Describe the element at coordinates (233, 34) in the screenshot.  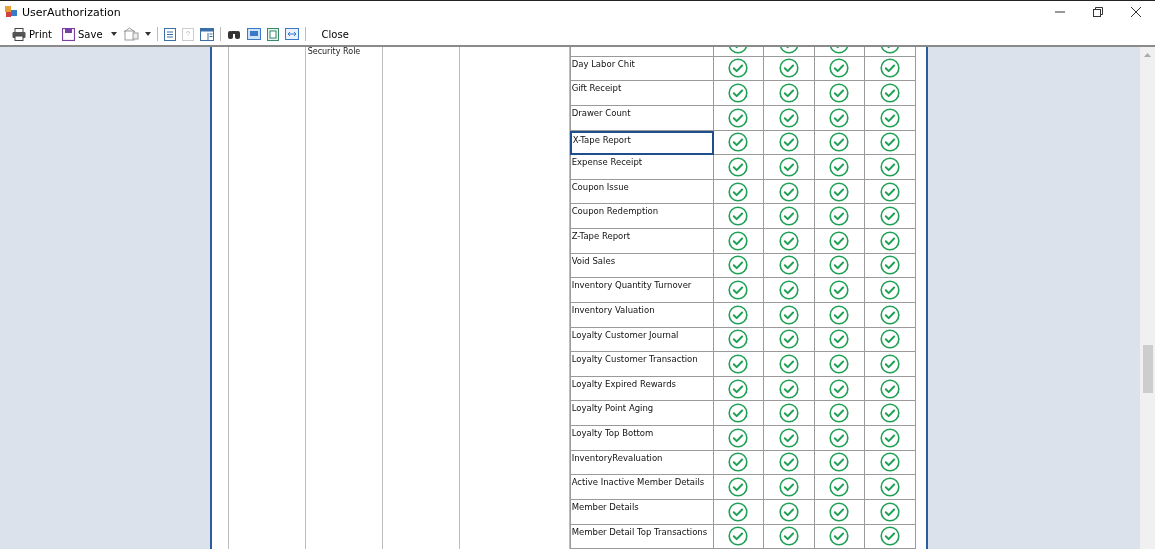
I see `binoculars-icon` at that location.